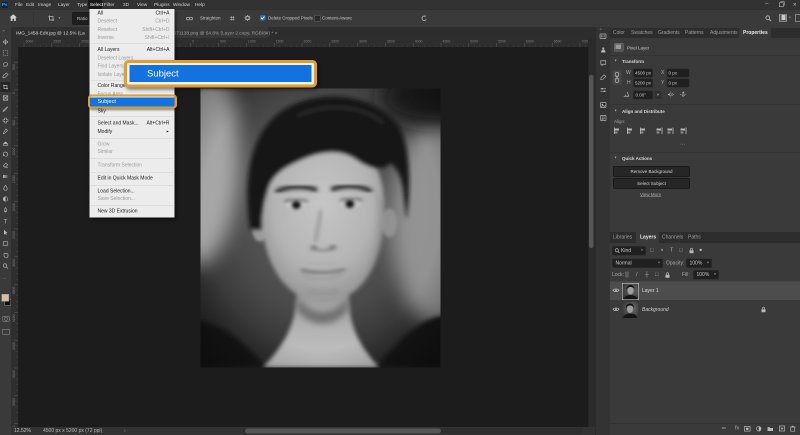 Image resolution: width=800 pixels, height=435 pixels. Describe the element at coordinates (6, 221) in the screenshot. I see `svg-text: T` at that location.